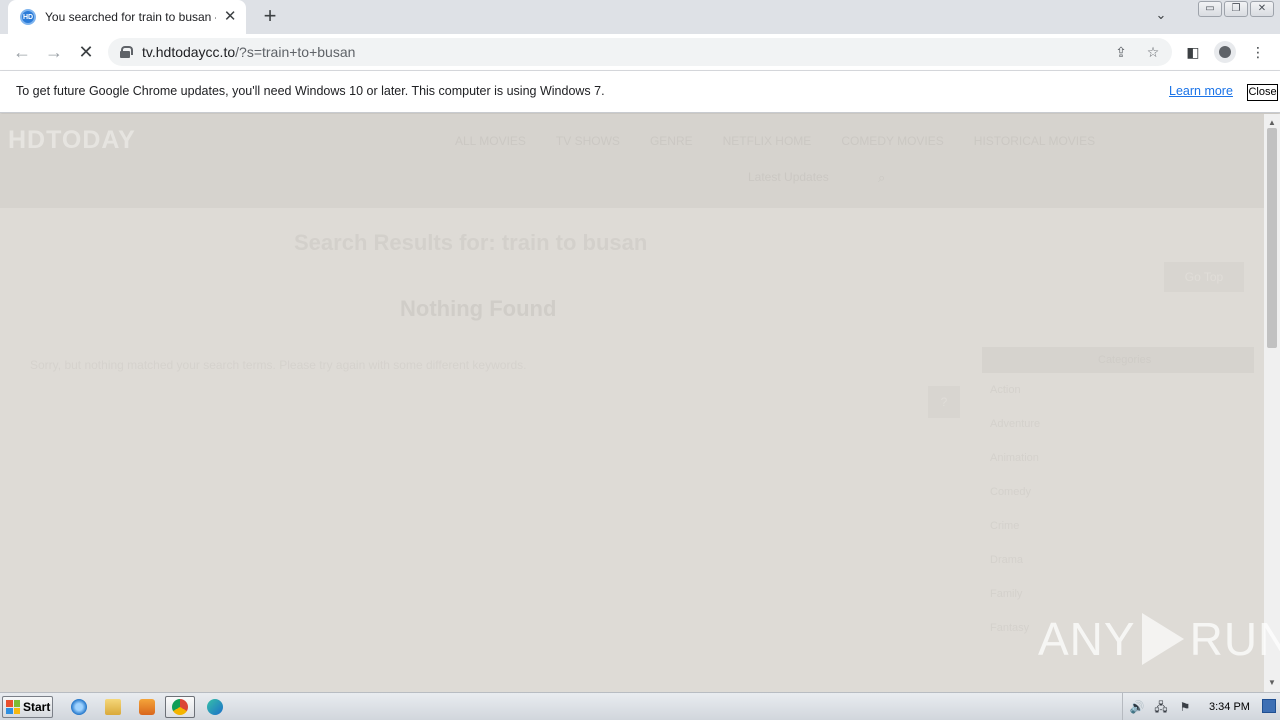  Describe the element at coordinates (295, 52) in the screenshot. I see `url-path: /?s=train+to+busan` at that location.